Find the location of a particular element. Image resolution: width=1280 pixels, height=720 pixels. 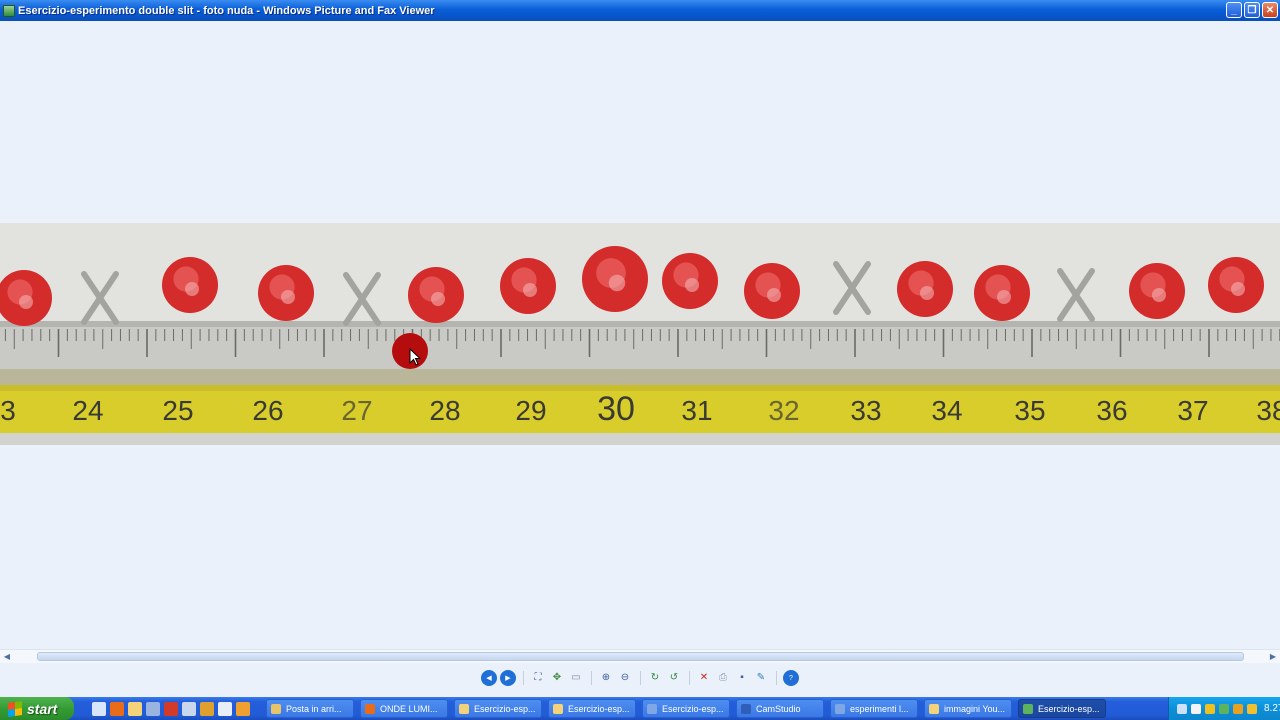

ruler-number: 38 is located at coordinates (1268, 410).